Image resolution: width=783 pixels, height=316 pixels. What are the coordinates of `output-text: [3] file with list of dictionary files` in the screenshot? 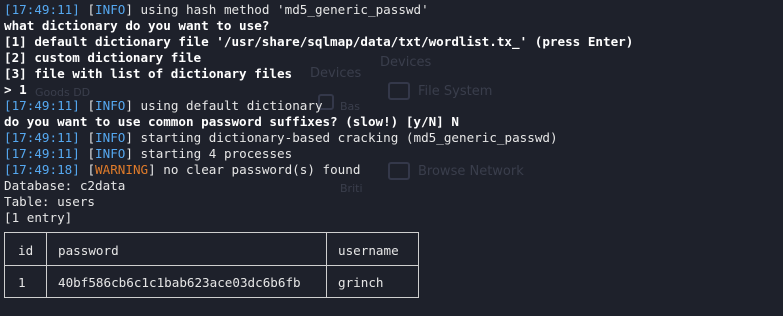 It's located at (148, 73).